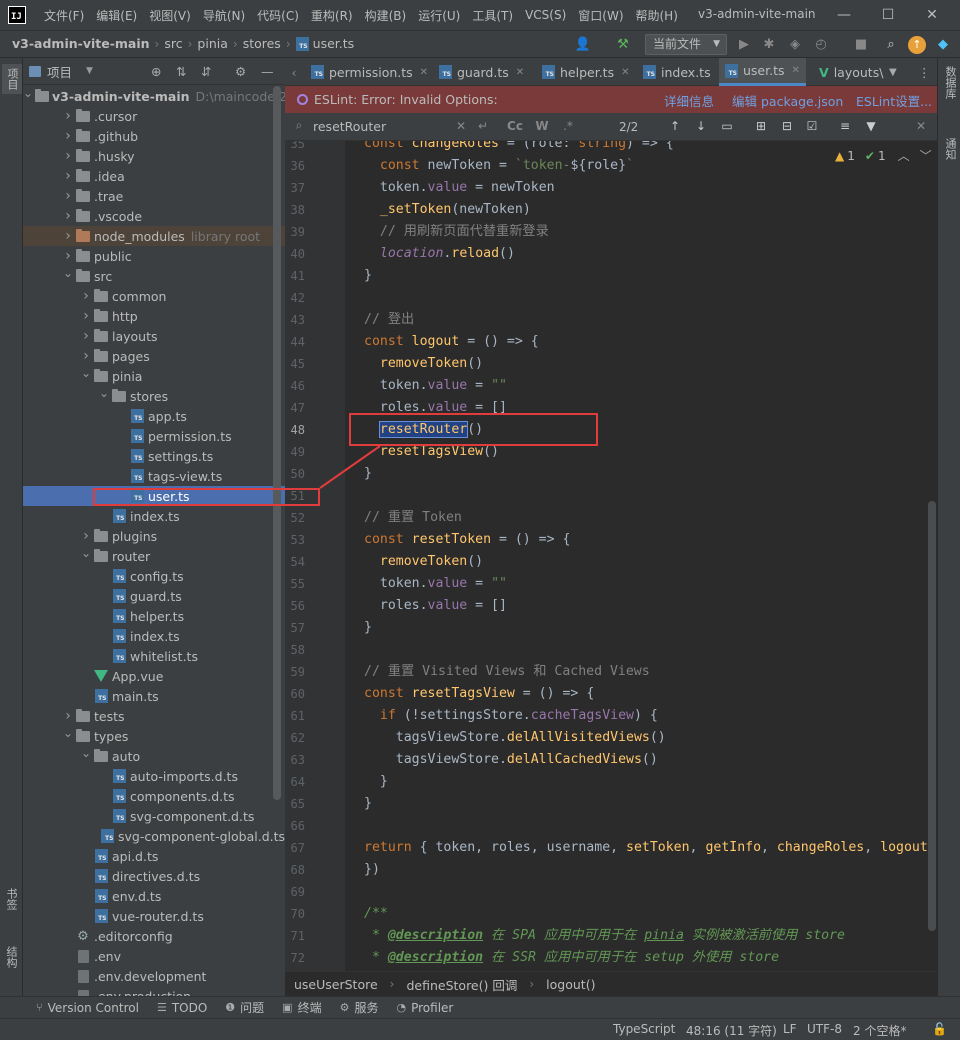 The image size is (960, 1040). What do you see at coordinates (154, 396) in the screenshot?
I see `tree-item: ⌄ stores` at bounding box center [154, 396].